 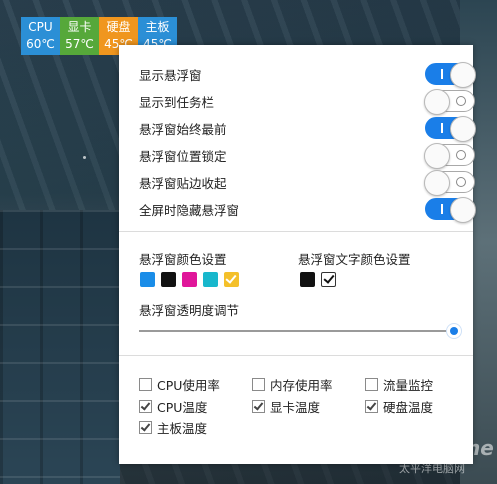 What do you see at coordinates (189, 310) in the screenshot?
I see `opacity-title: 悬浮窗透明度调节` at bounding box center [189, 310].